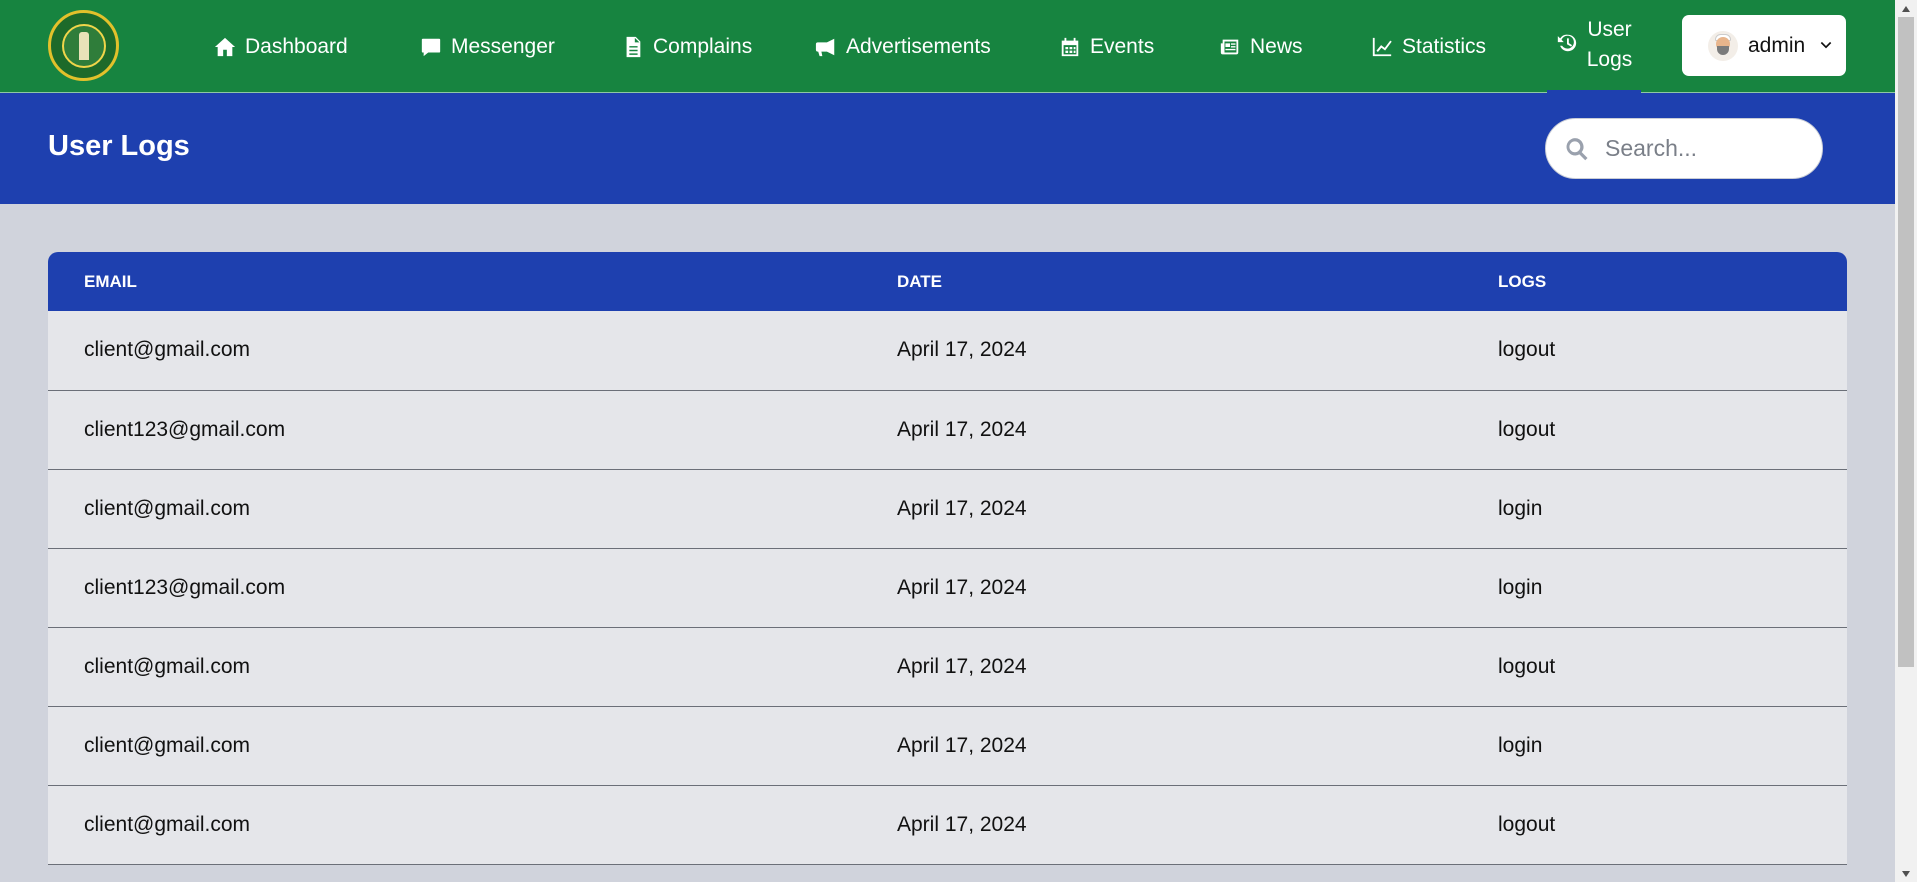 Image resolution: width=1917 pixels, height=882 pixels. I want to click on page-scrollbar, so click(1906, 441).